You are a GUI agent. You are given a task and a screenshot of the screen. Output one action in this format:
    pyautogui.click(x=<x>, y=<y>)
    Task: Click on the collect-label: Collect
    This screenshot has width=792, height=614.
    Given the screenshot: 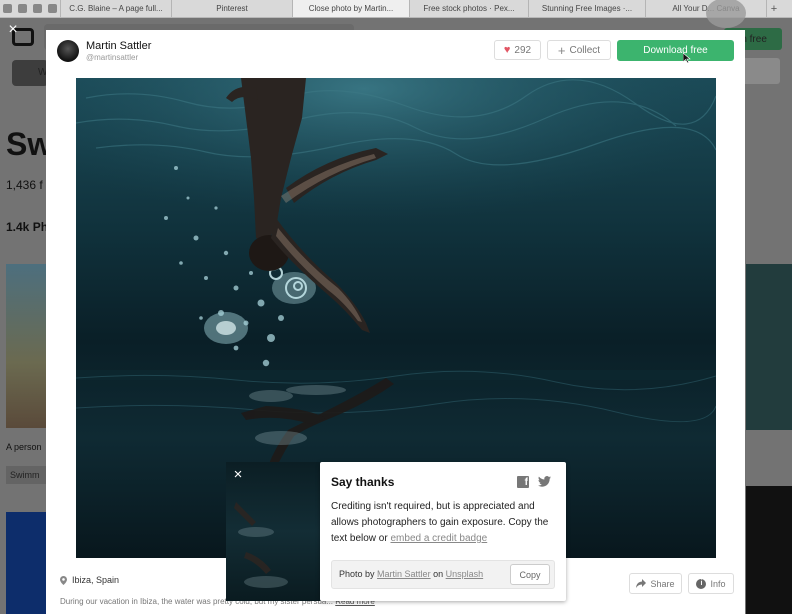 What is the action you would take?
    pyautogui.click(x=585, y=50)
    